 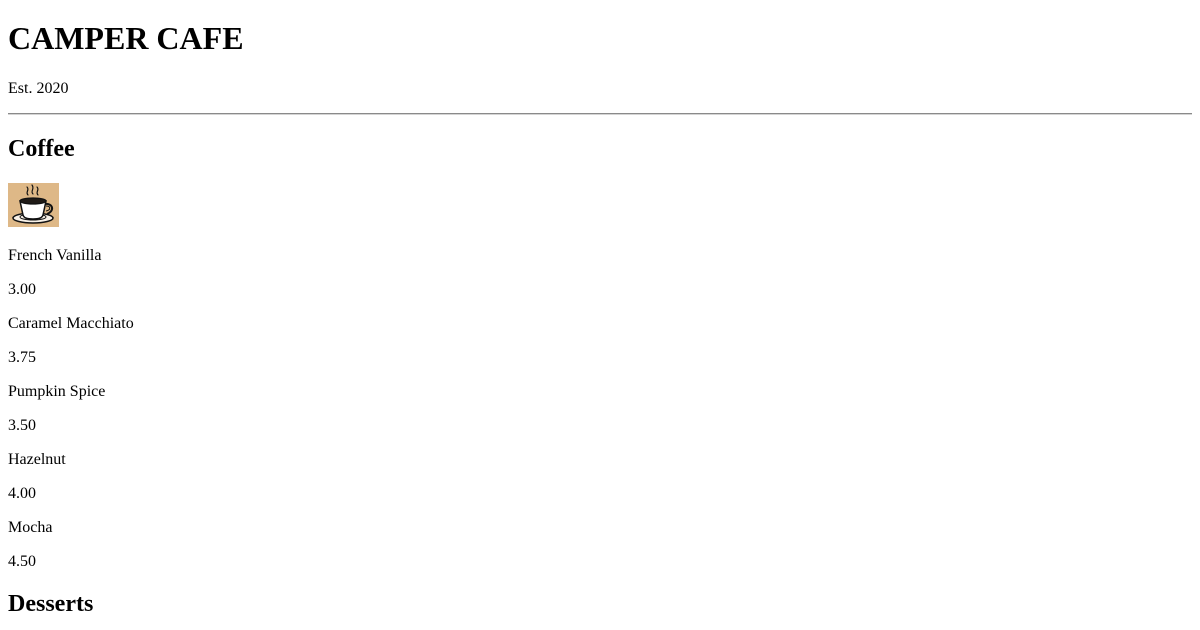 What do you see at coordinates (22, 561) in the screenshot?
I see `coffee-item-price: 4.50` at bounding box center [22, 561].